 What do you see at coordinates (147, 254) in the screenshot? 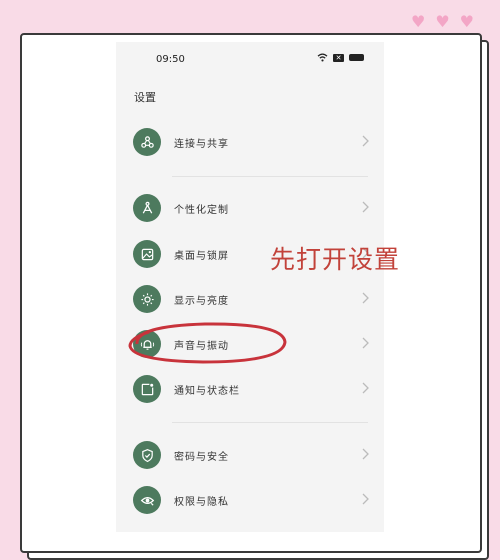
I see `image-icon` at bounding box center [147, 254].